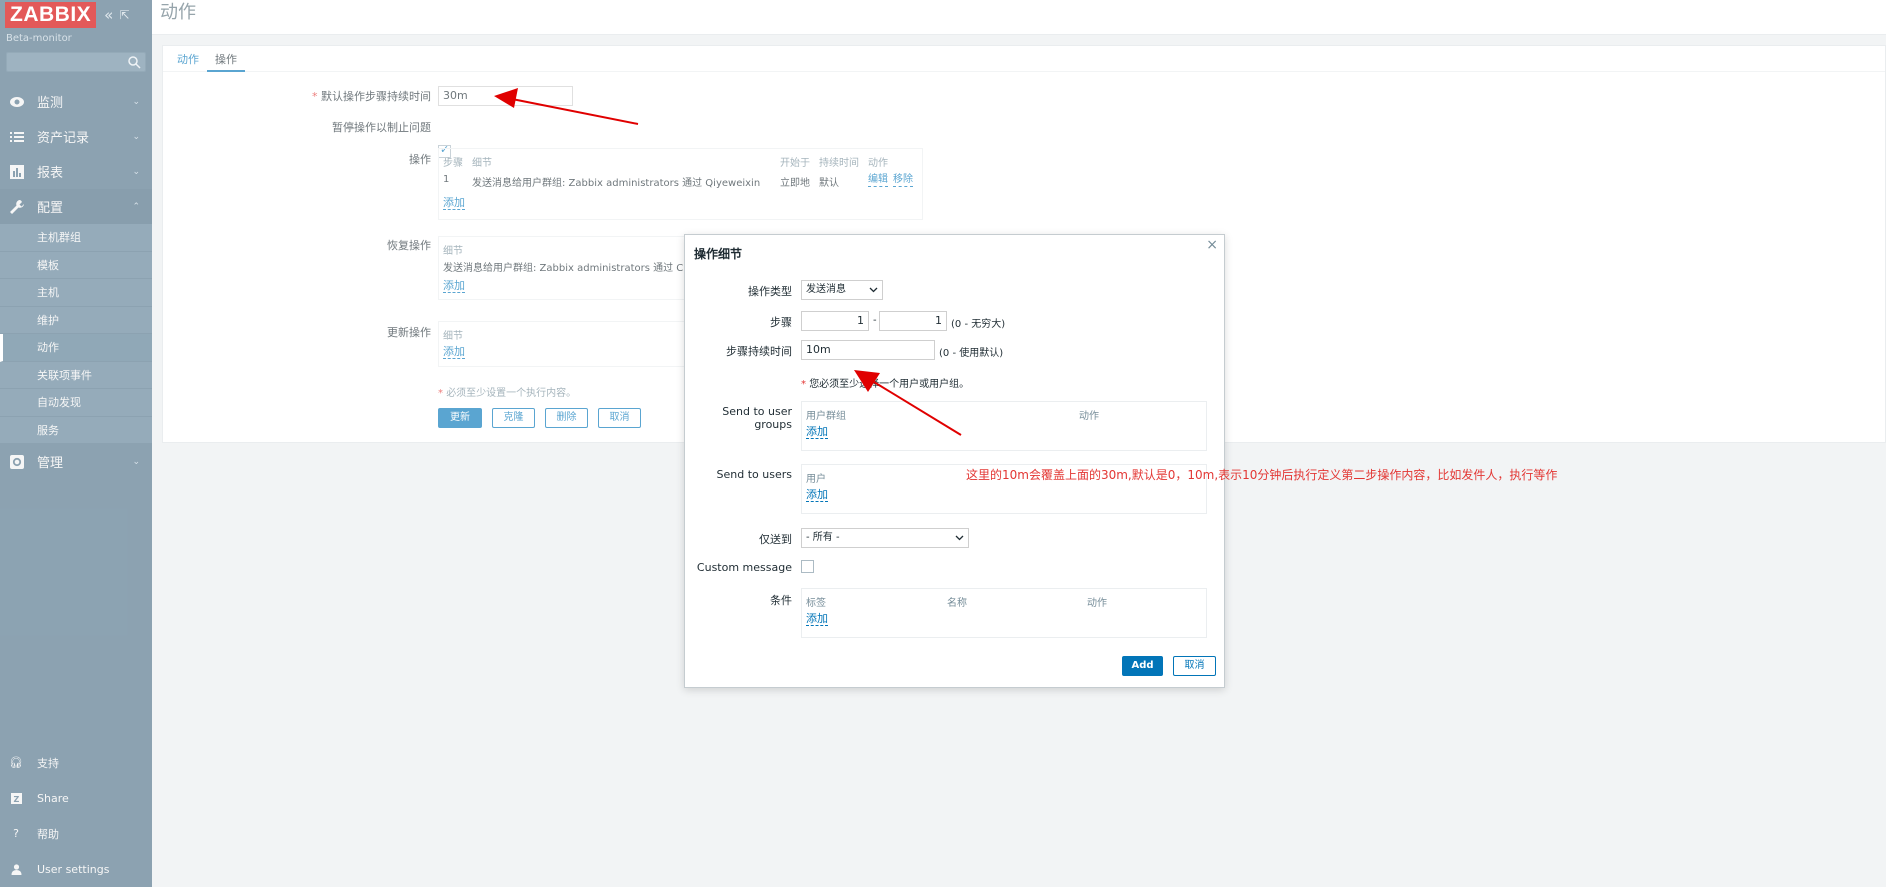 The width and height of the screenshot is (1886, 887). Describe the element at coordinates (1004, 613) in the screenshot. I see `conditions-table: 标签 名称 动作 添加` at that location.